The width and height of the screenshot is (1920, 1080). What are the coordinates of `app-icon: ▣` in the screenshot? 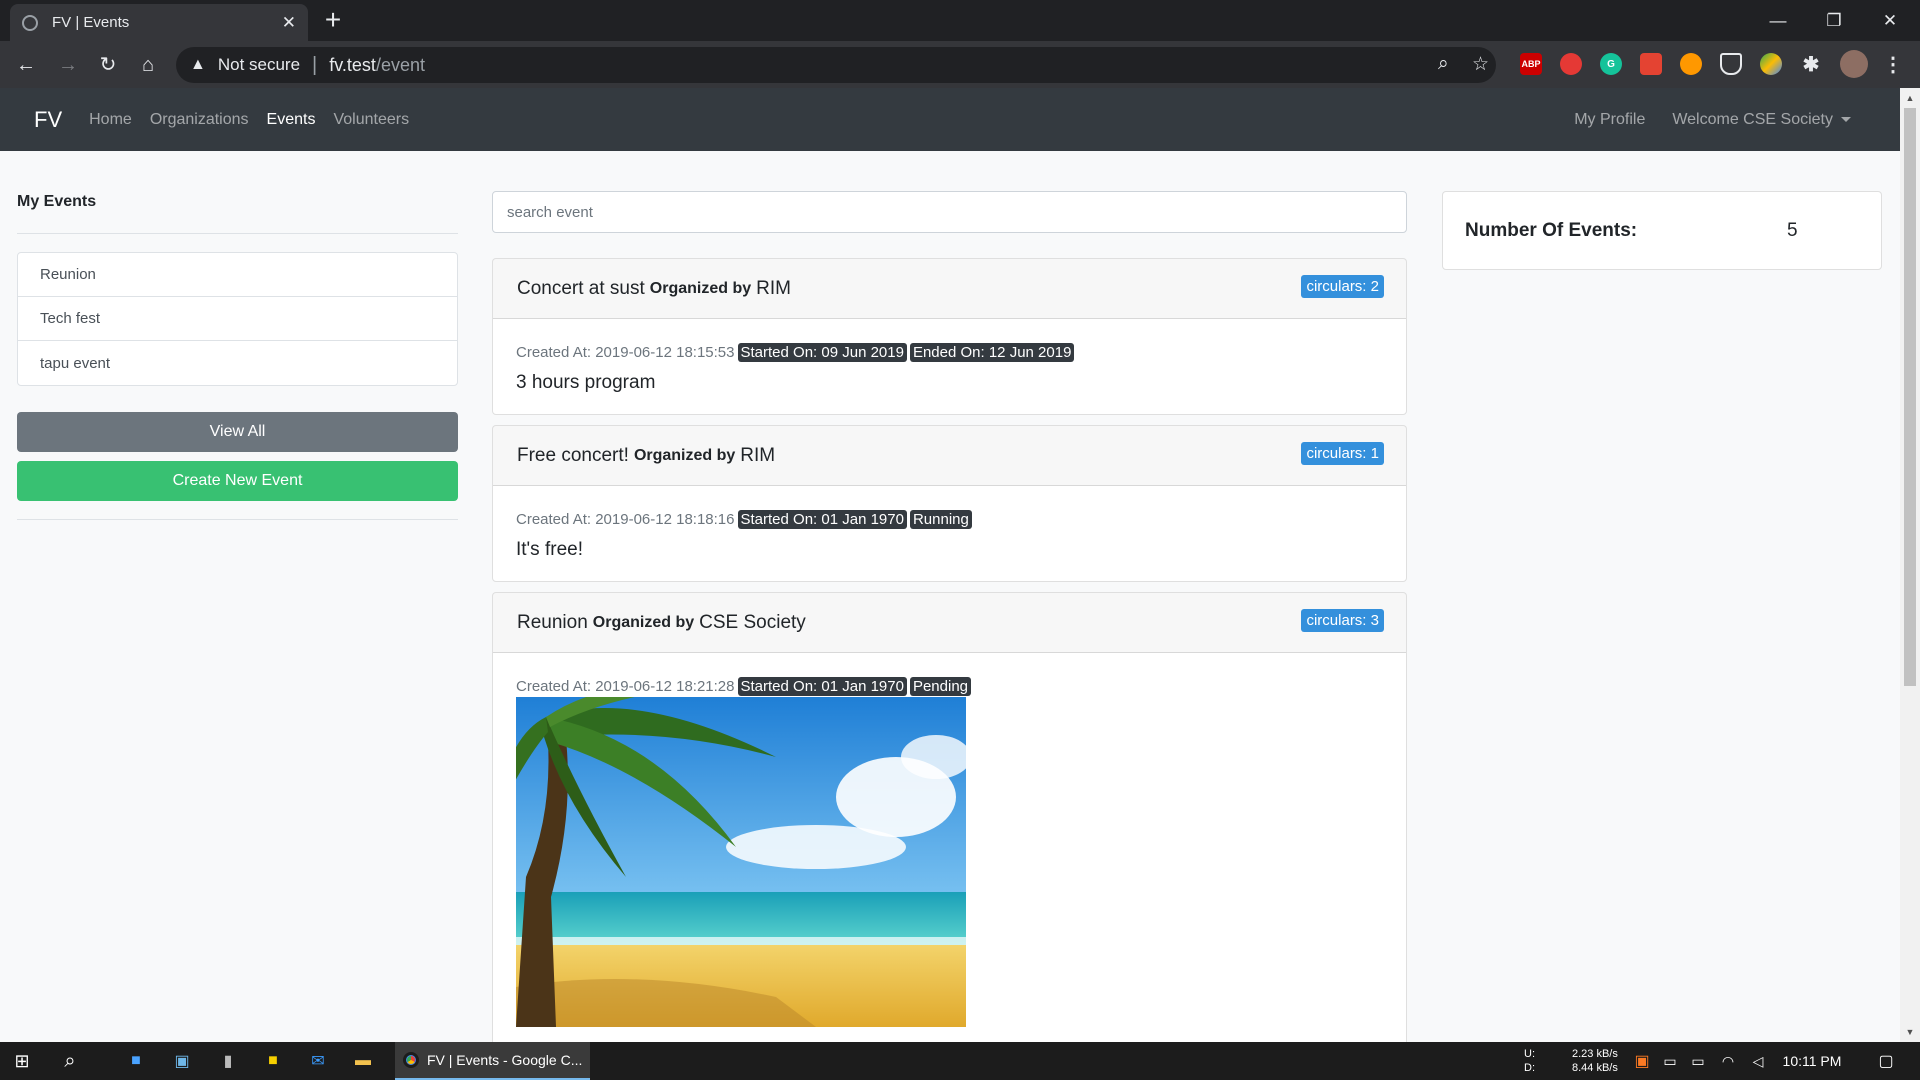 It's located at (182, 1061).